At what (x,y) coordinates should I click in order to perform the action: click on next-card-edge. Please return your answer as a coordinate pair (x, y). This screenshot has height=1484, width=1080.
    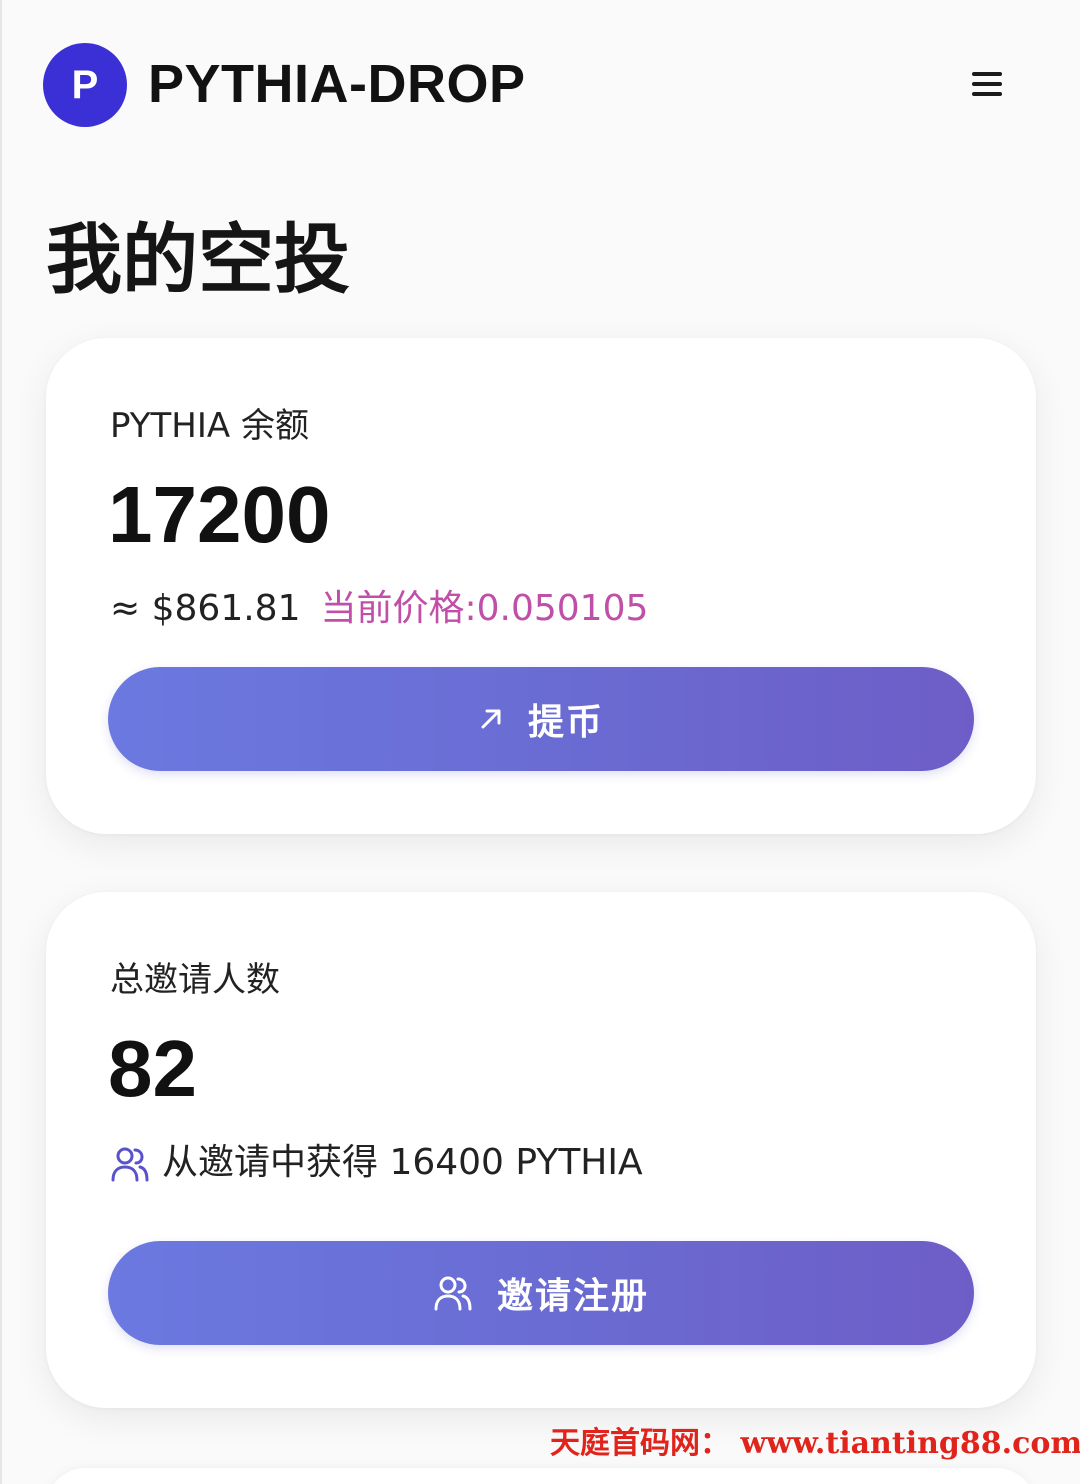
    Looking at the image, I should click on (541, 1476).